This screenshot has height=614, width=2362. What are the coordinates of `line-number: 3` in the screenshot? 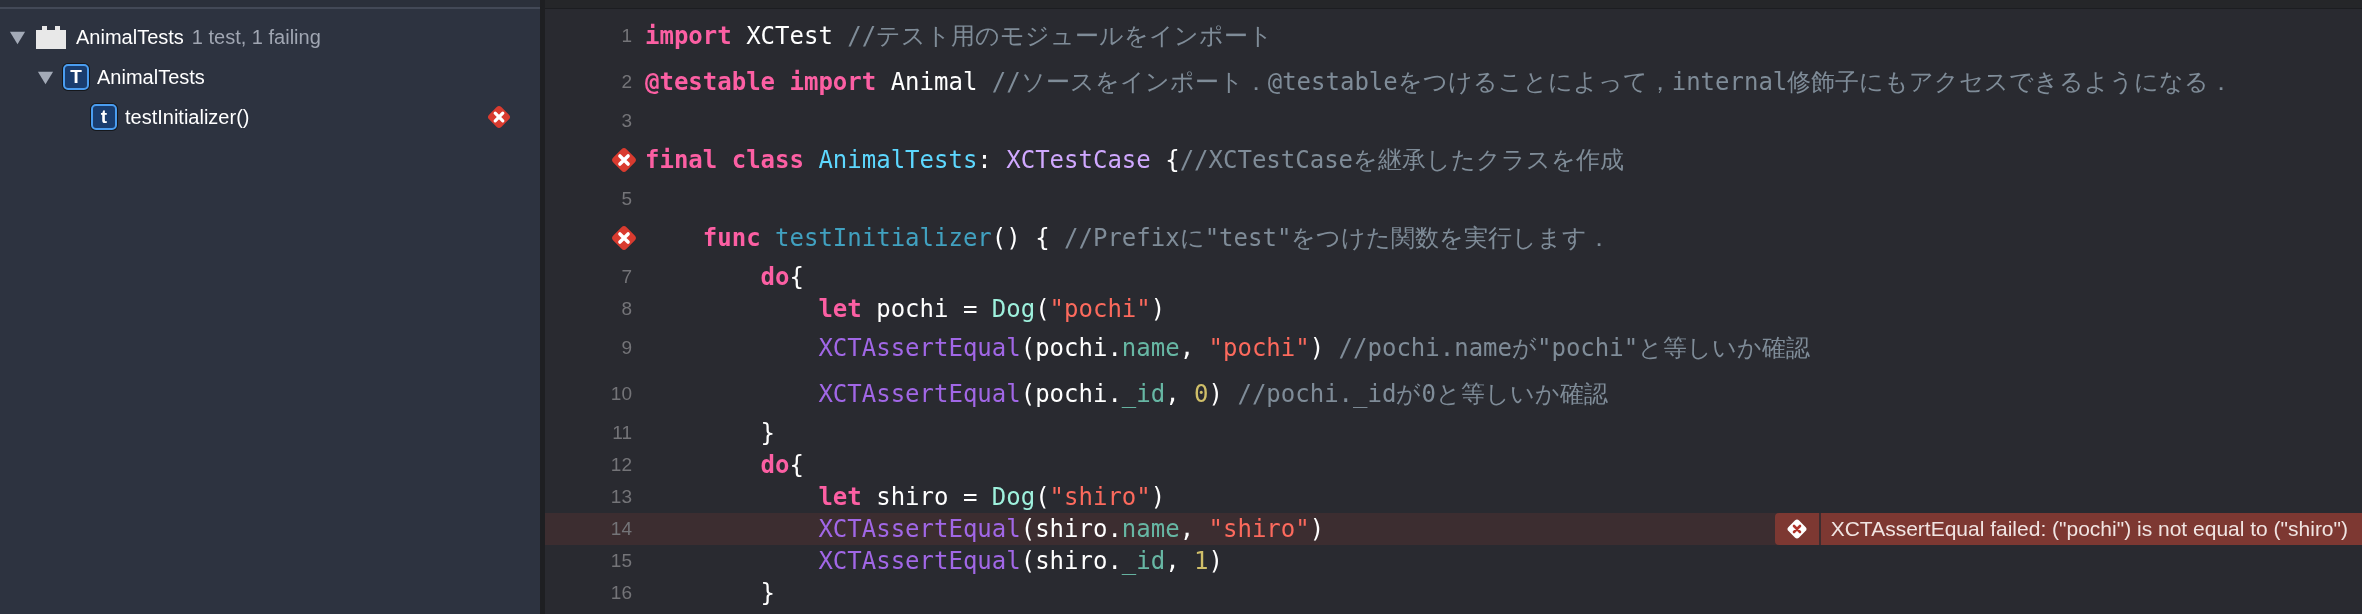 It's located at (626, 121).